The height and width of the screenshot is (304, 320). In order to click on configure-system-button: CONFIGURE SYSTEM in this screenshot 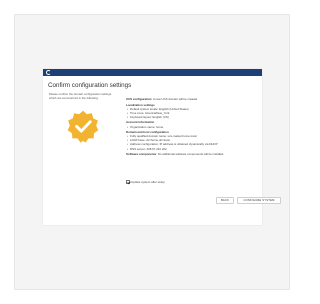, I will do `click(259, 200)`.